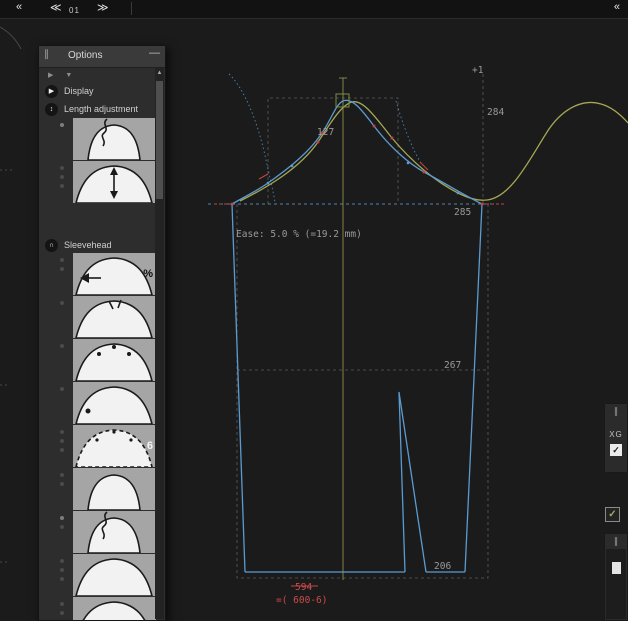  I want to click on document-icon, so click(616, 568).